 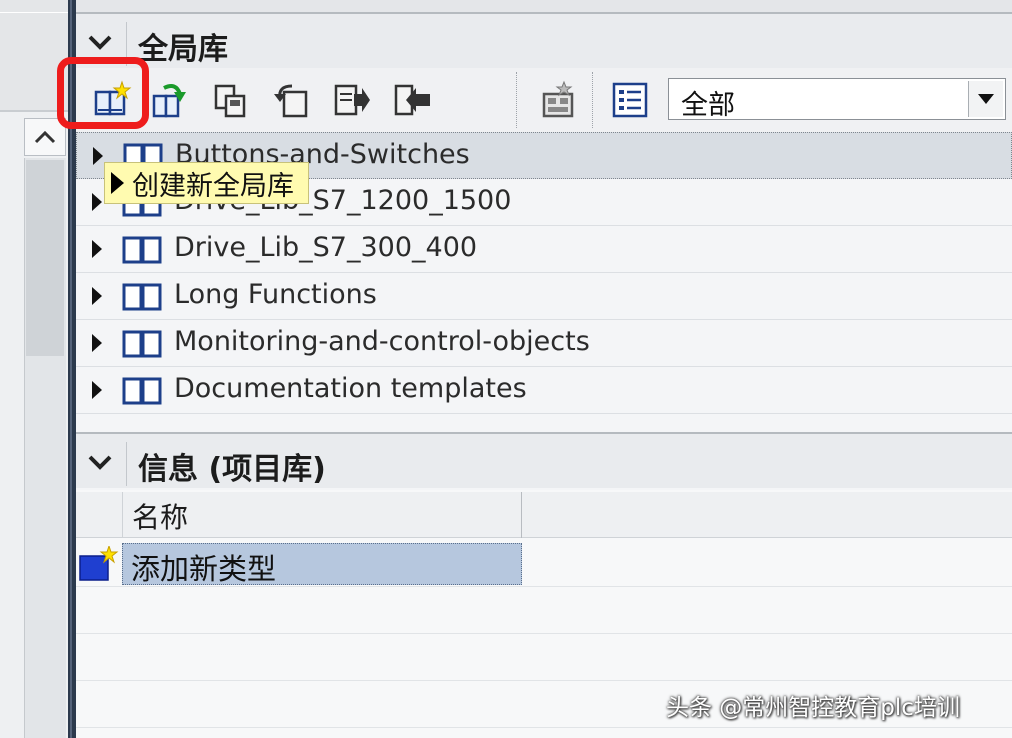 What do you see at coordinates (232, 469) in the screenshot?
I see `info-title: 信息 (项目库)` at bounding box center [232, 469].